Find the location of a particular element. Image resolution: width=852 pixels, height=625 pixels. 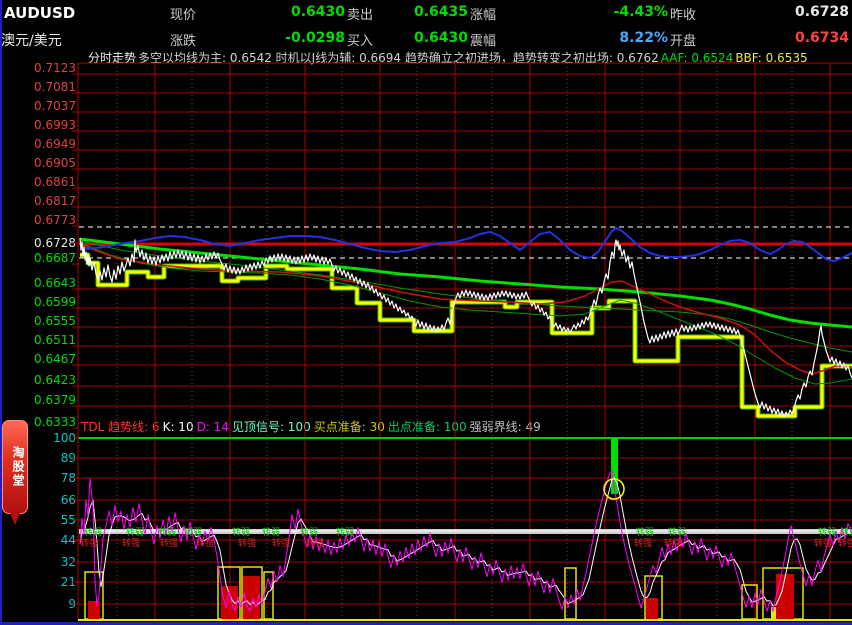

y-axis-label: 0.6599 is located at coordinates (55, 302).